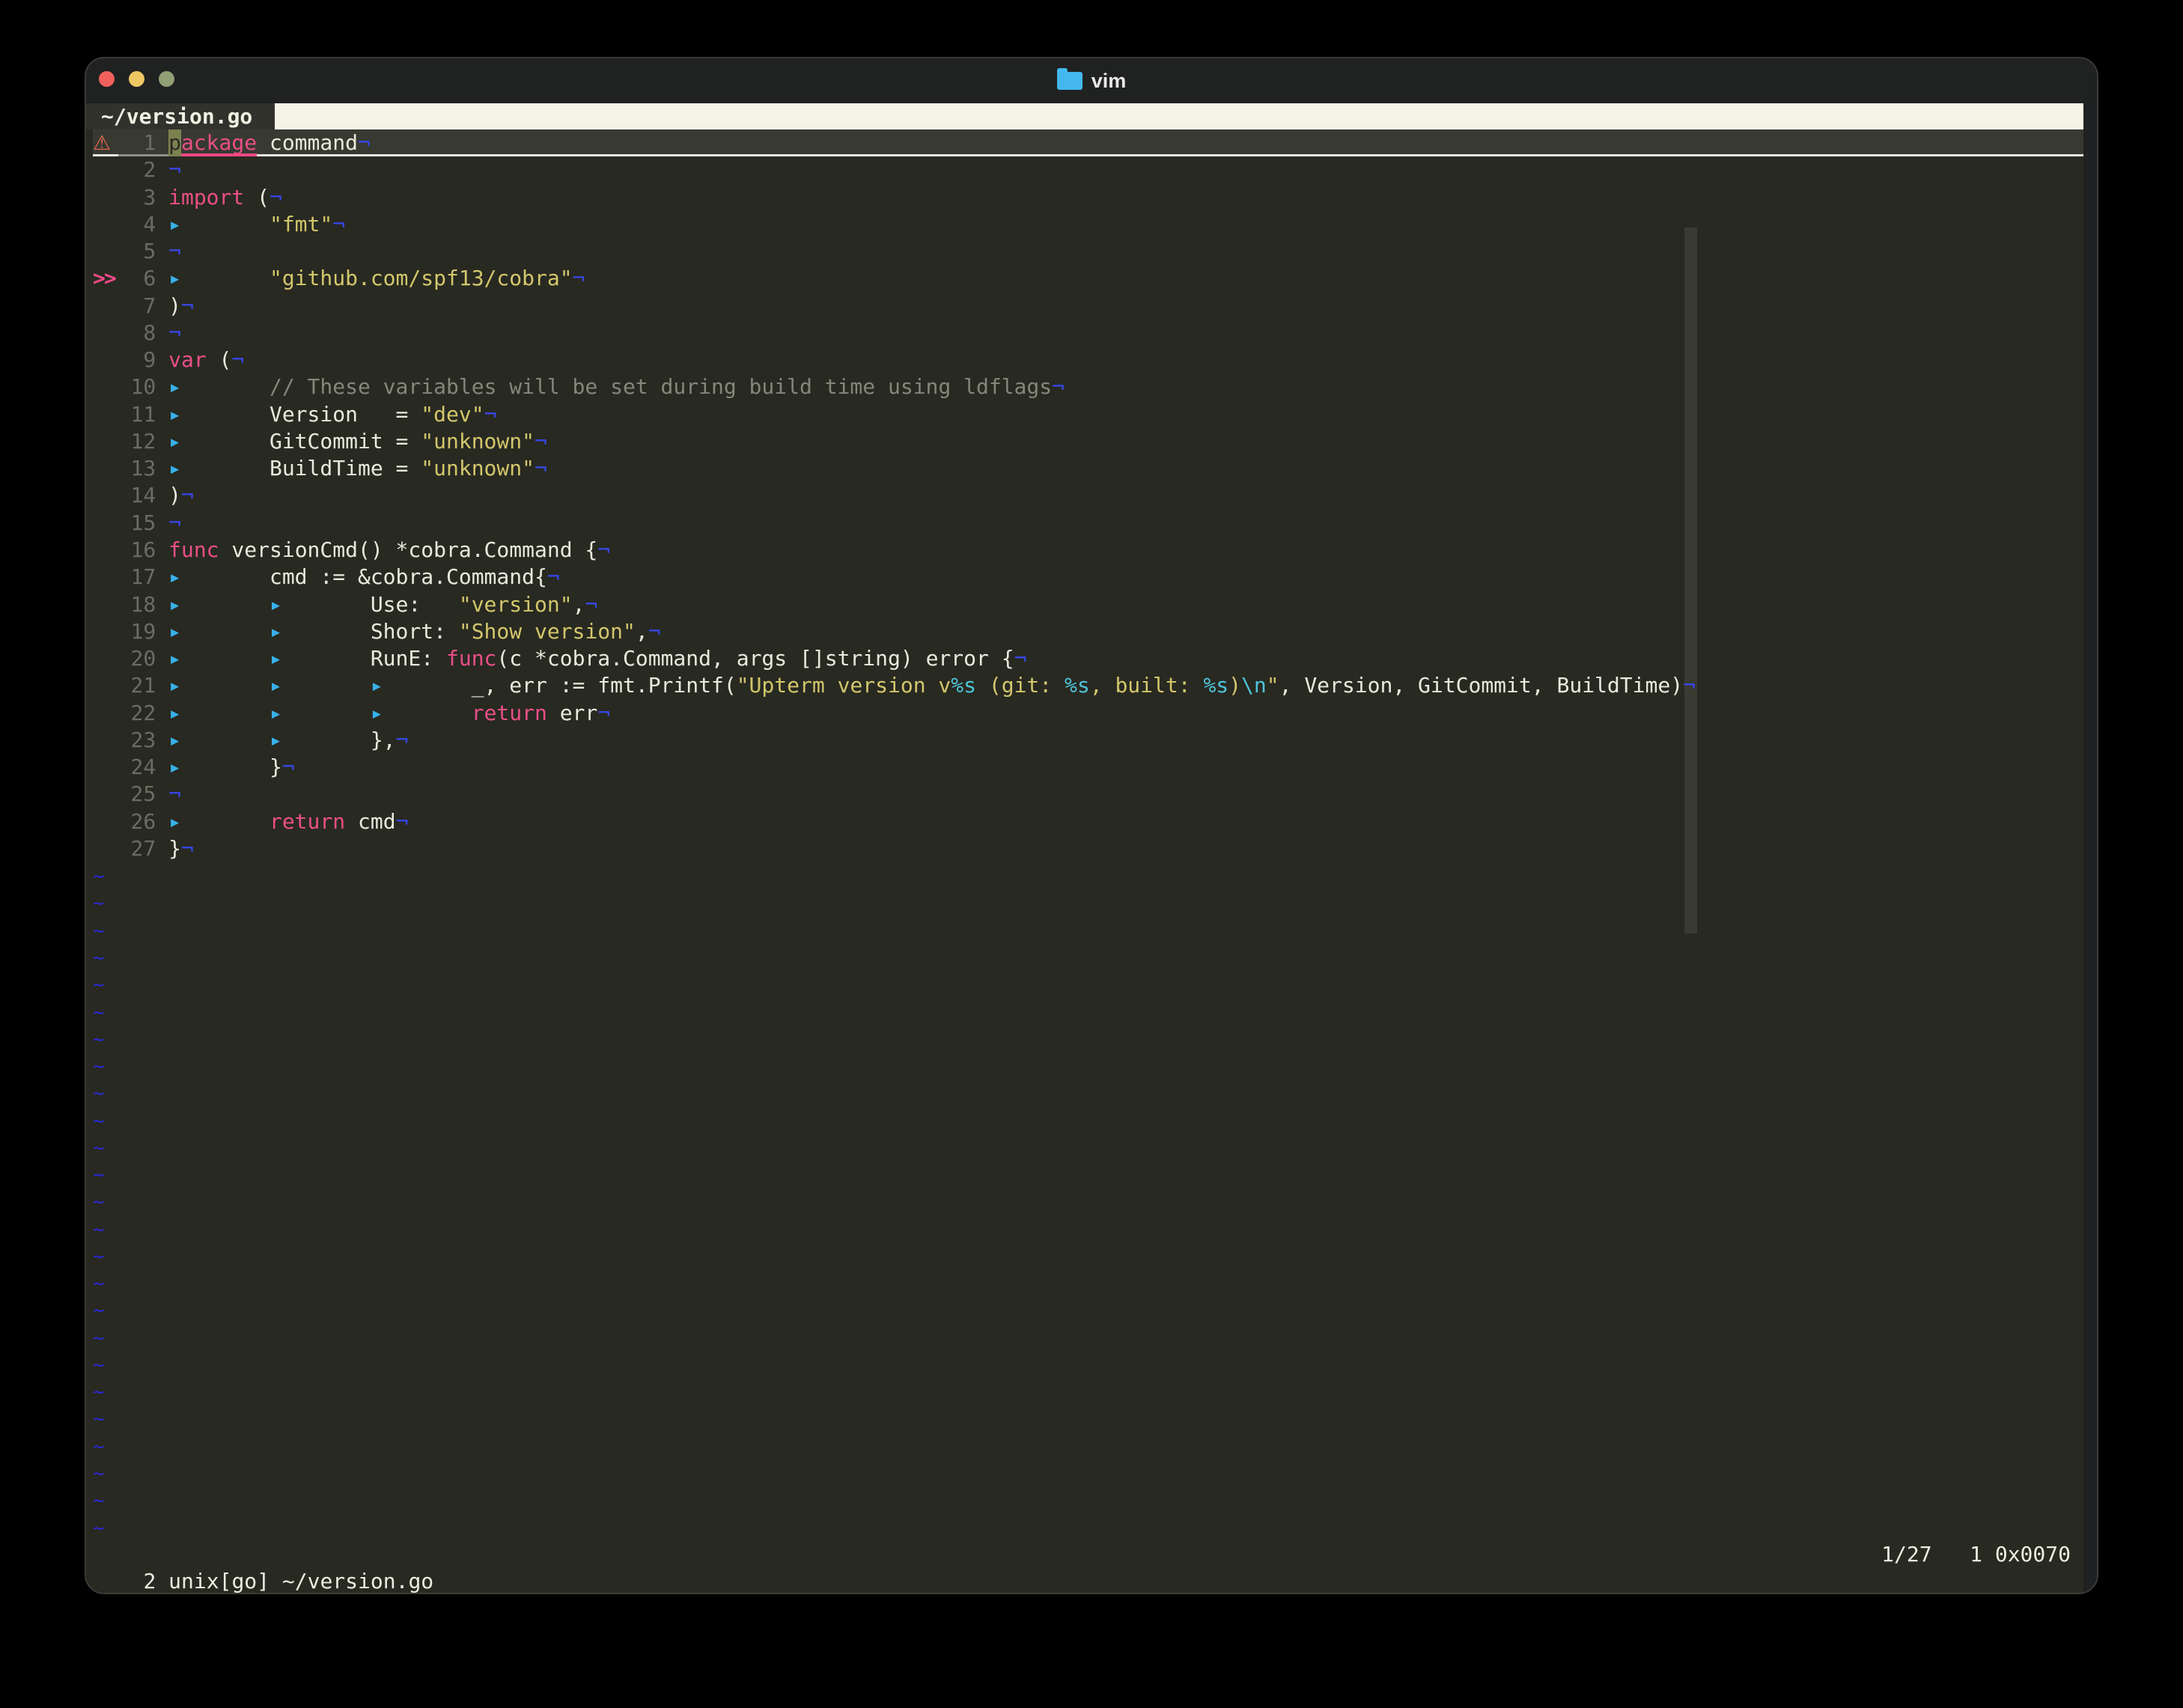 Image resolution: width=2183 pixels, height=1708 pixels. What do you see at coordinates (143, 604) in the screenshot?
I see `line-number: 18` at bounding box center [143, 604].